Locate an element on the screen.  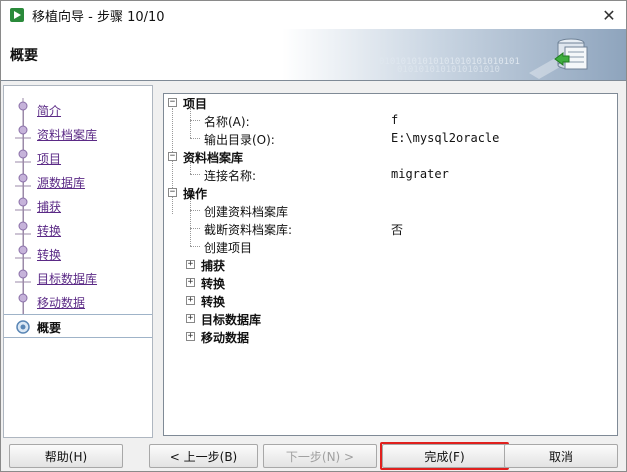
nav-item-intro: 简介 is located at coordinates (78, 110).